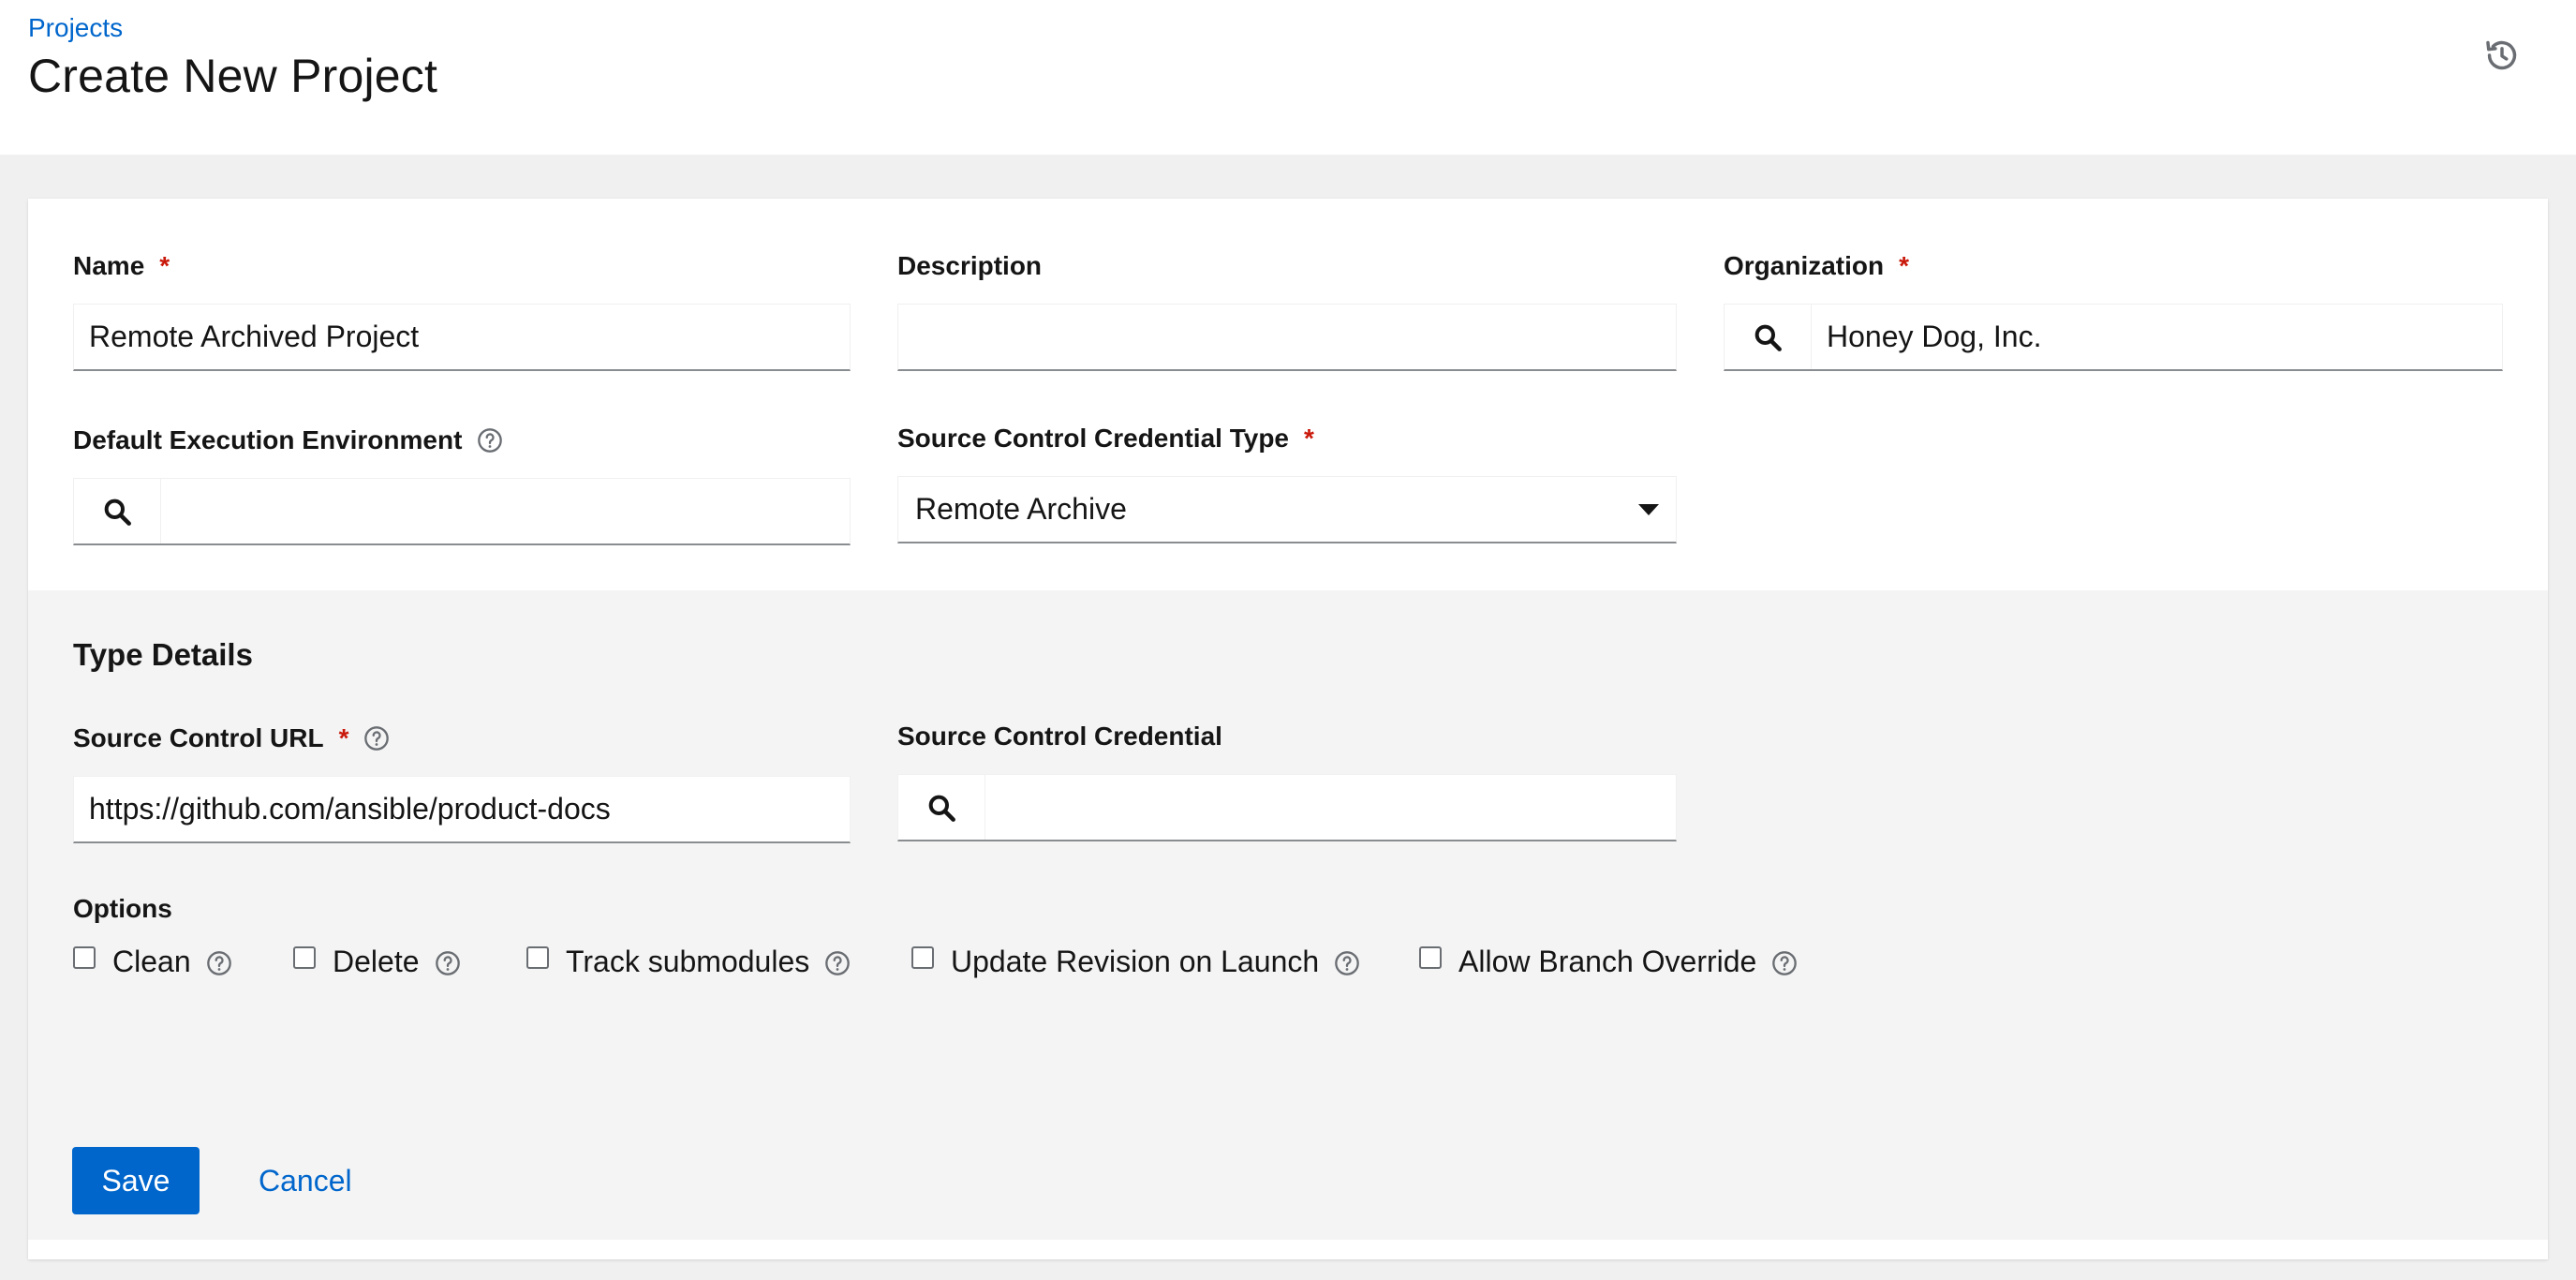 This screenshot has width=2576, height=1280. I want to click on page-title: Create New Project, so click(233, 76).